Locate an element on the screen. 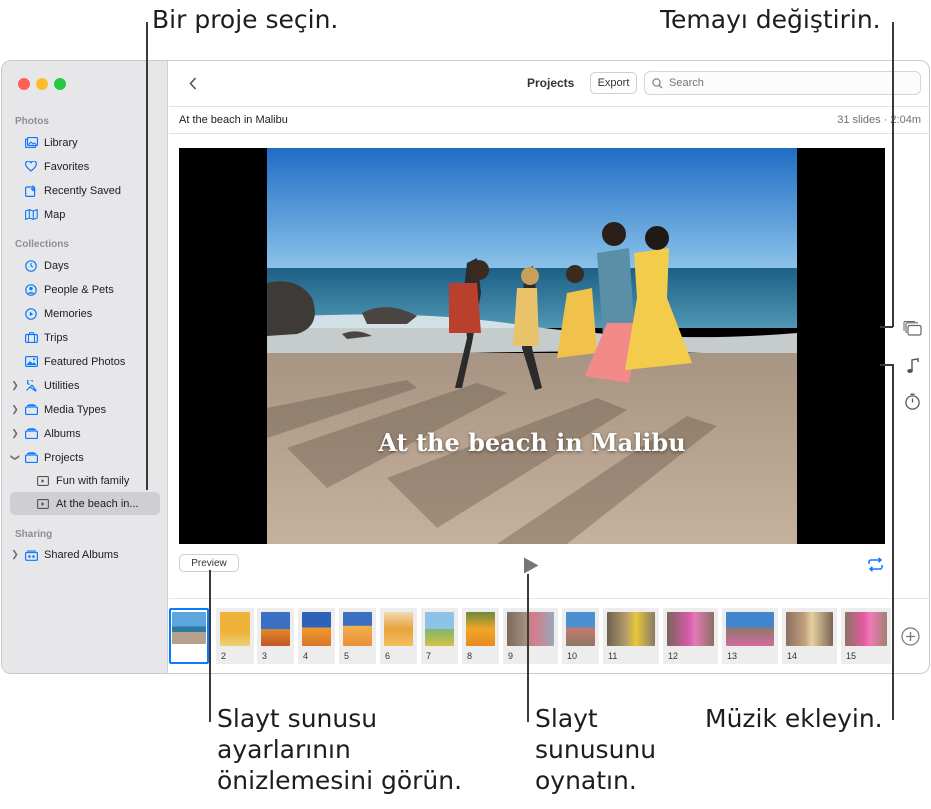  sidebar-item-memories: Memories is located at coordinates (85, 313).